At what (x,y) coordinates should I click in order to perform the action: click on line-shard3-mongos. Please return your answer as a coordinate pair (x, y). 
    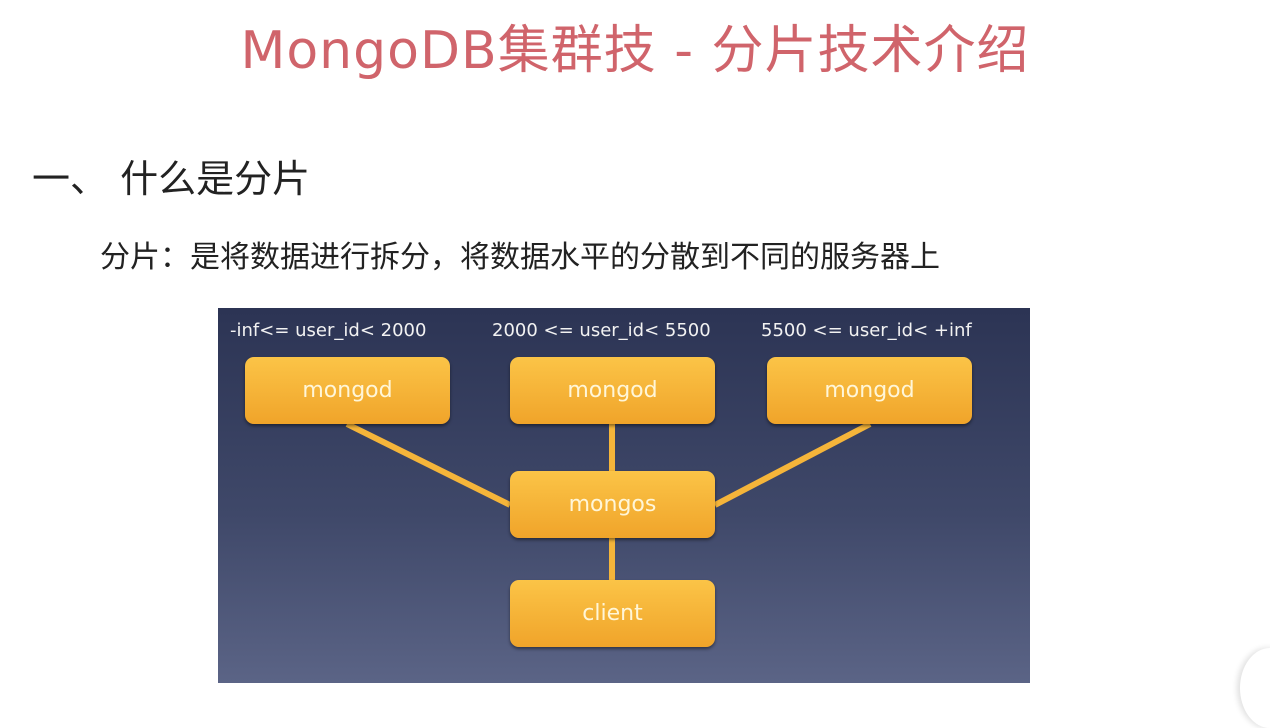
    Looking at the image, I should click on (792, 464).